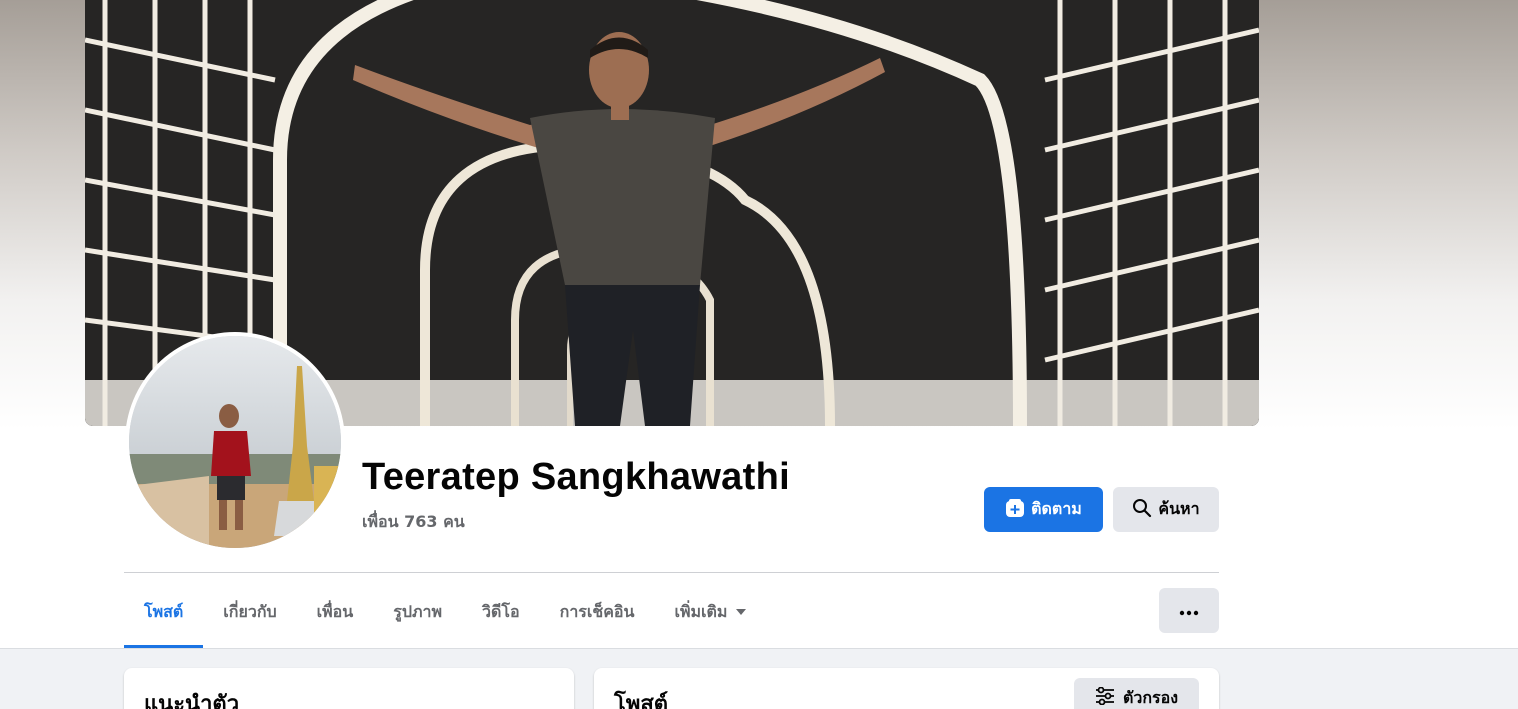 The height and width of the screenshot is (709, 1518). What do you see at coordinates (192, 700) in the screenshot?
I see `intro-title: แนะนำตัว` at bounding box center [192, 700].